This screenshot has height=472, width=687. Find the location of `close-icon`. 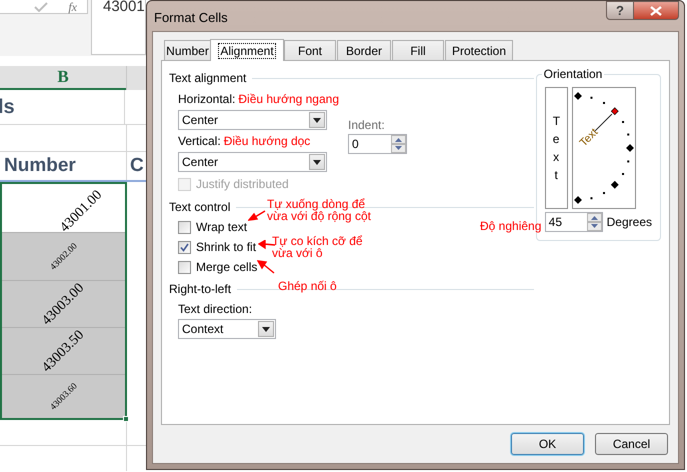

close-icon is located at coordinates (656, 11).